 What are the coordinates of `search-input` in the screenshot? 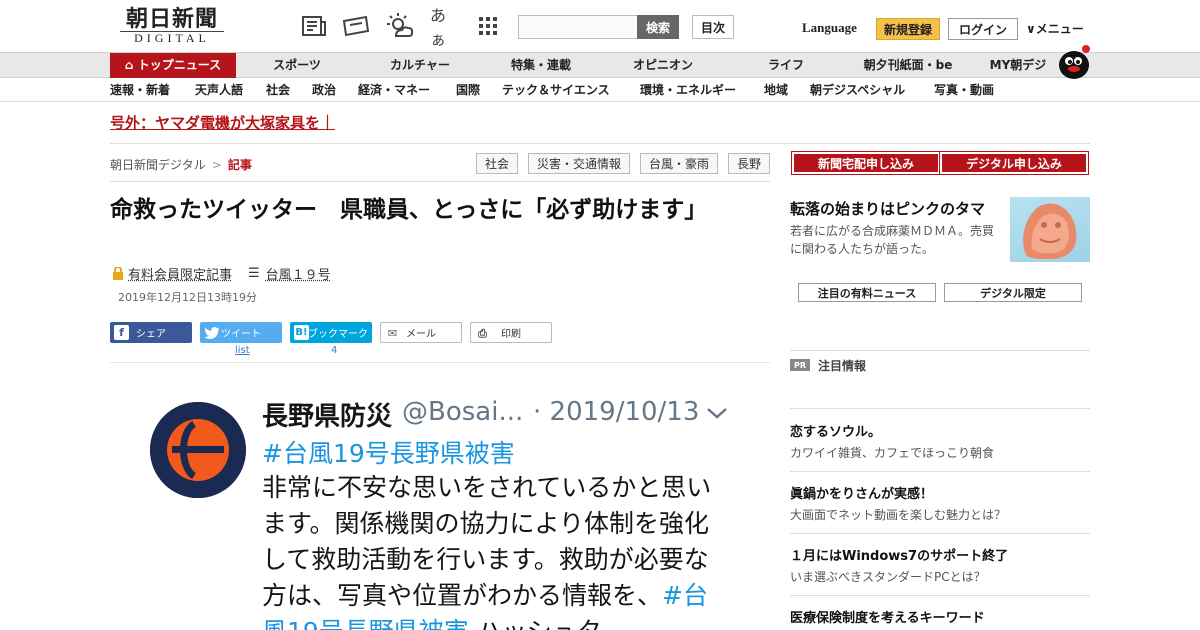 It's located at (578, 27).